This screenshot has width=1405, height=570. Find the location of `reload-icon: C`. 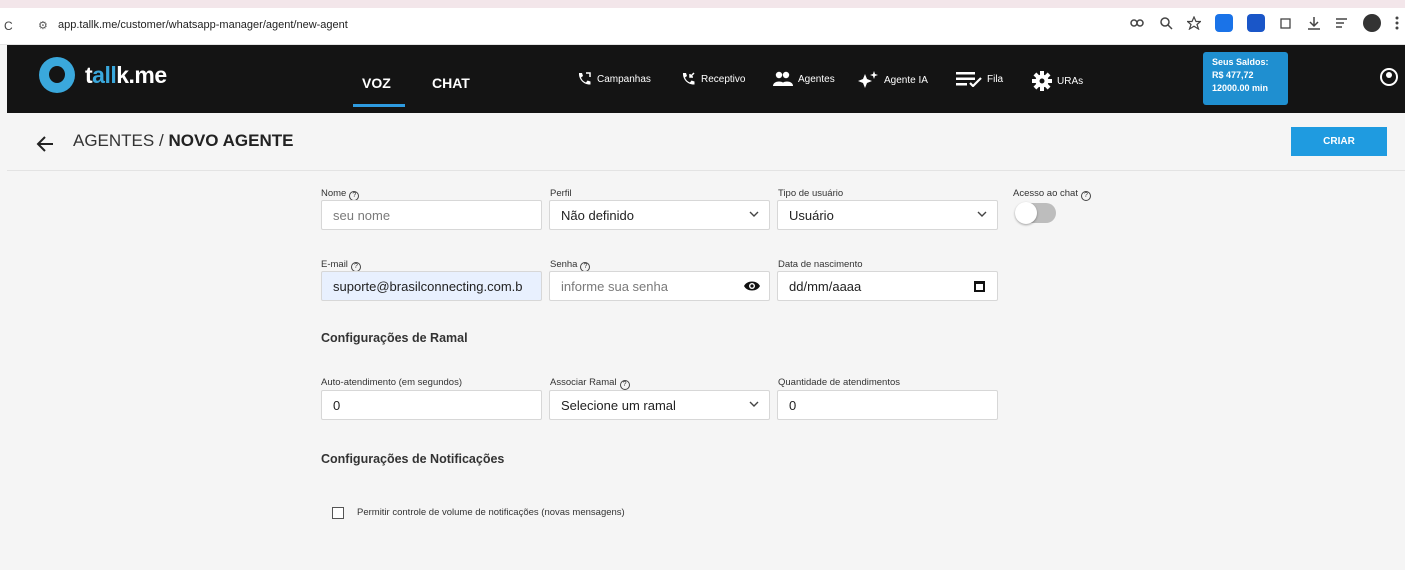

reload-icon: C is located at coordinates (8, 26).